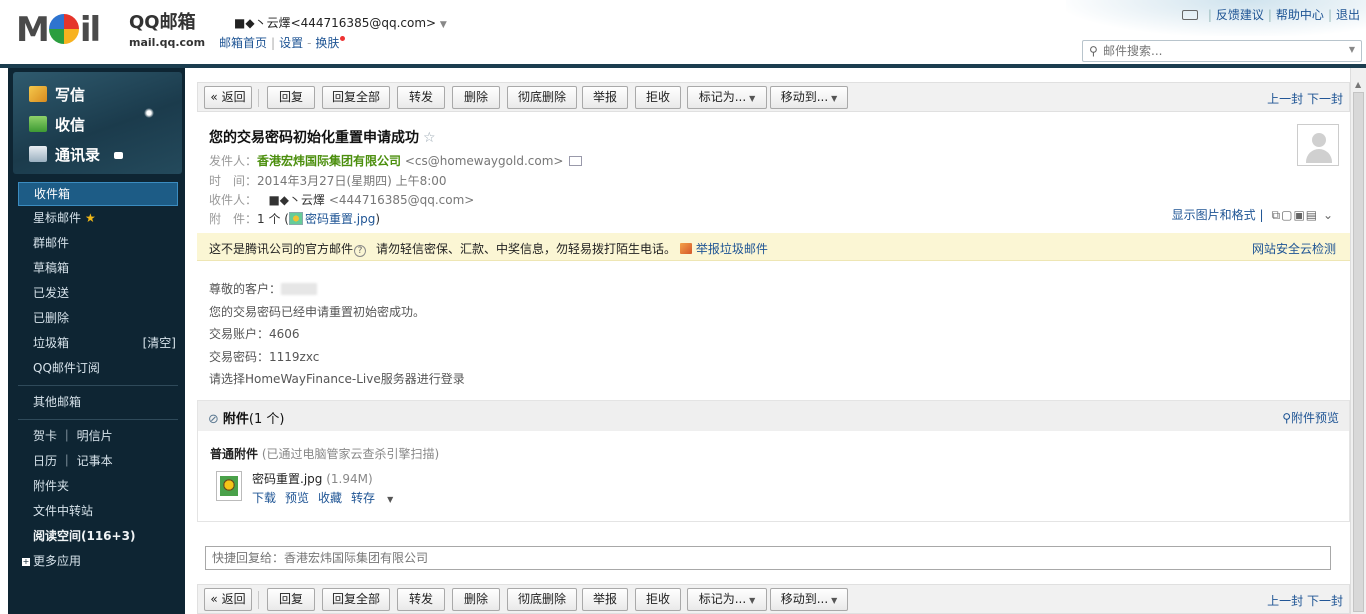 The height and width of the screenshot is (614, 1366). I want to click on sidebar-item-other-mailbox: 其他邮箱, so click(98, 402).